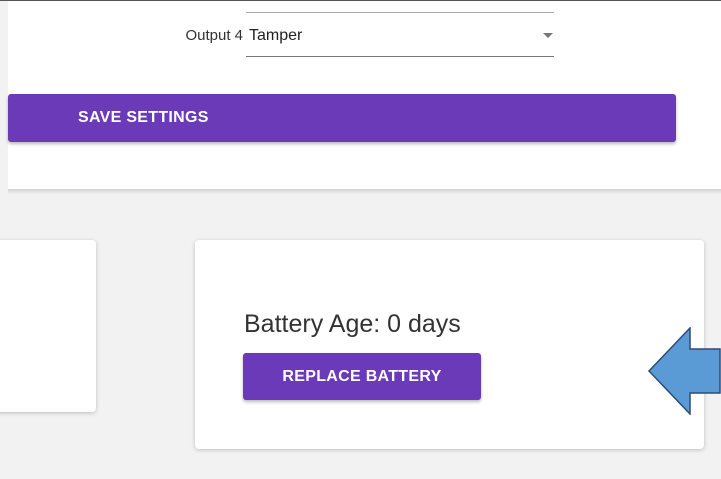  Describe the element at coordinates (548, 35) in the screenshot. I see `chevron-down-icon` at that location.